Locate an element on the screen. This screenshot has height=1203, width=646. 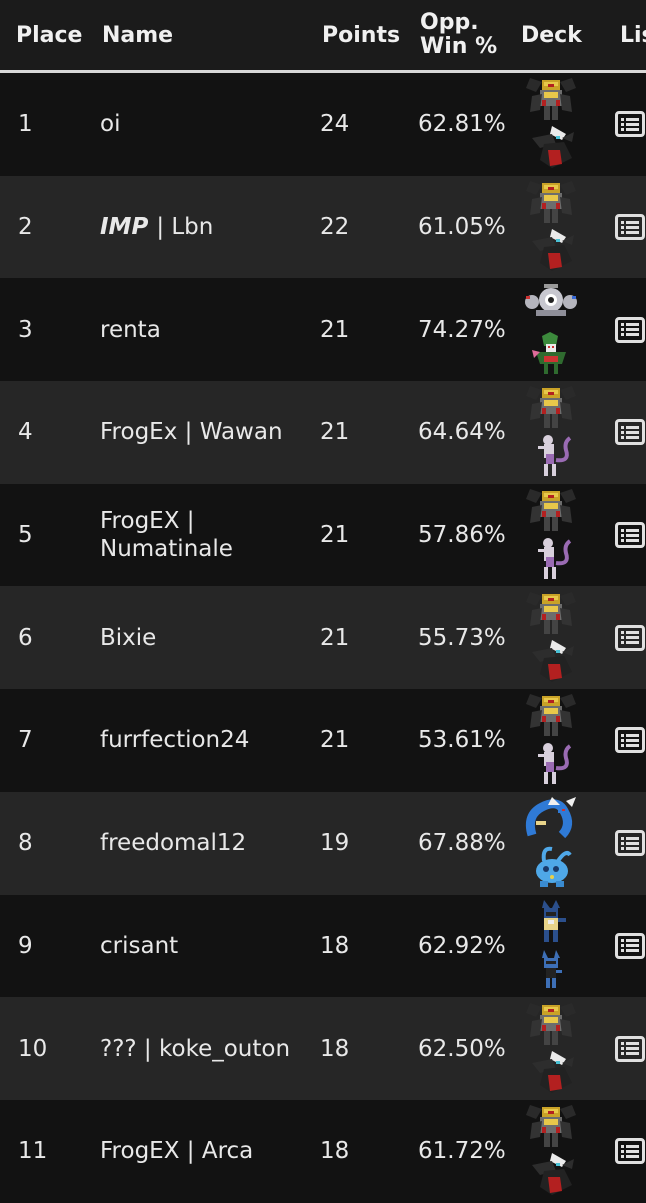
player-name-link: crisant is located at coordinates (205, 946).